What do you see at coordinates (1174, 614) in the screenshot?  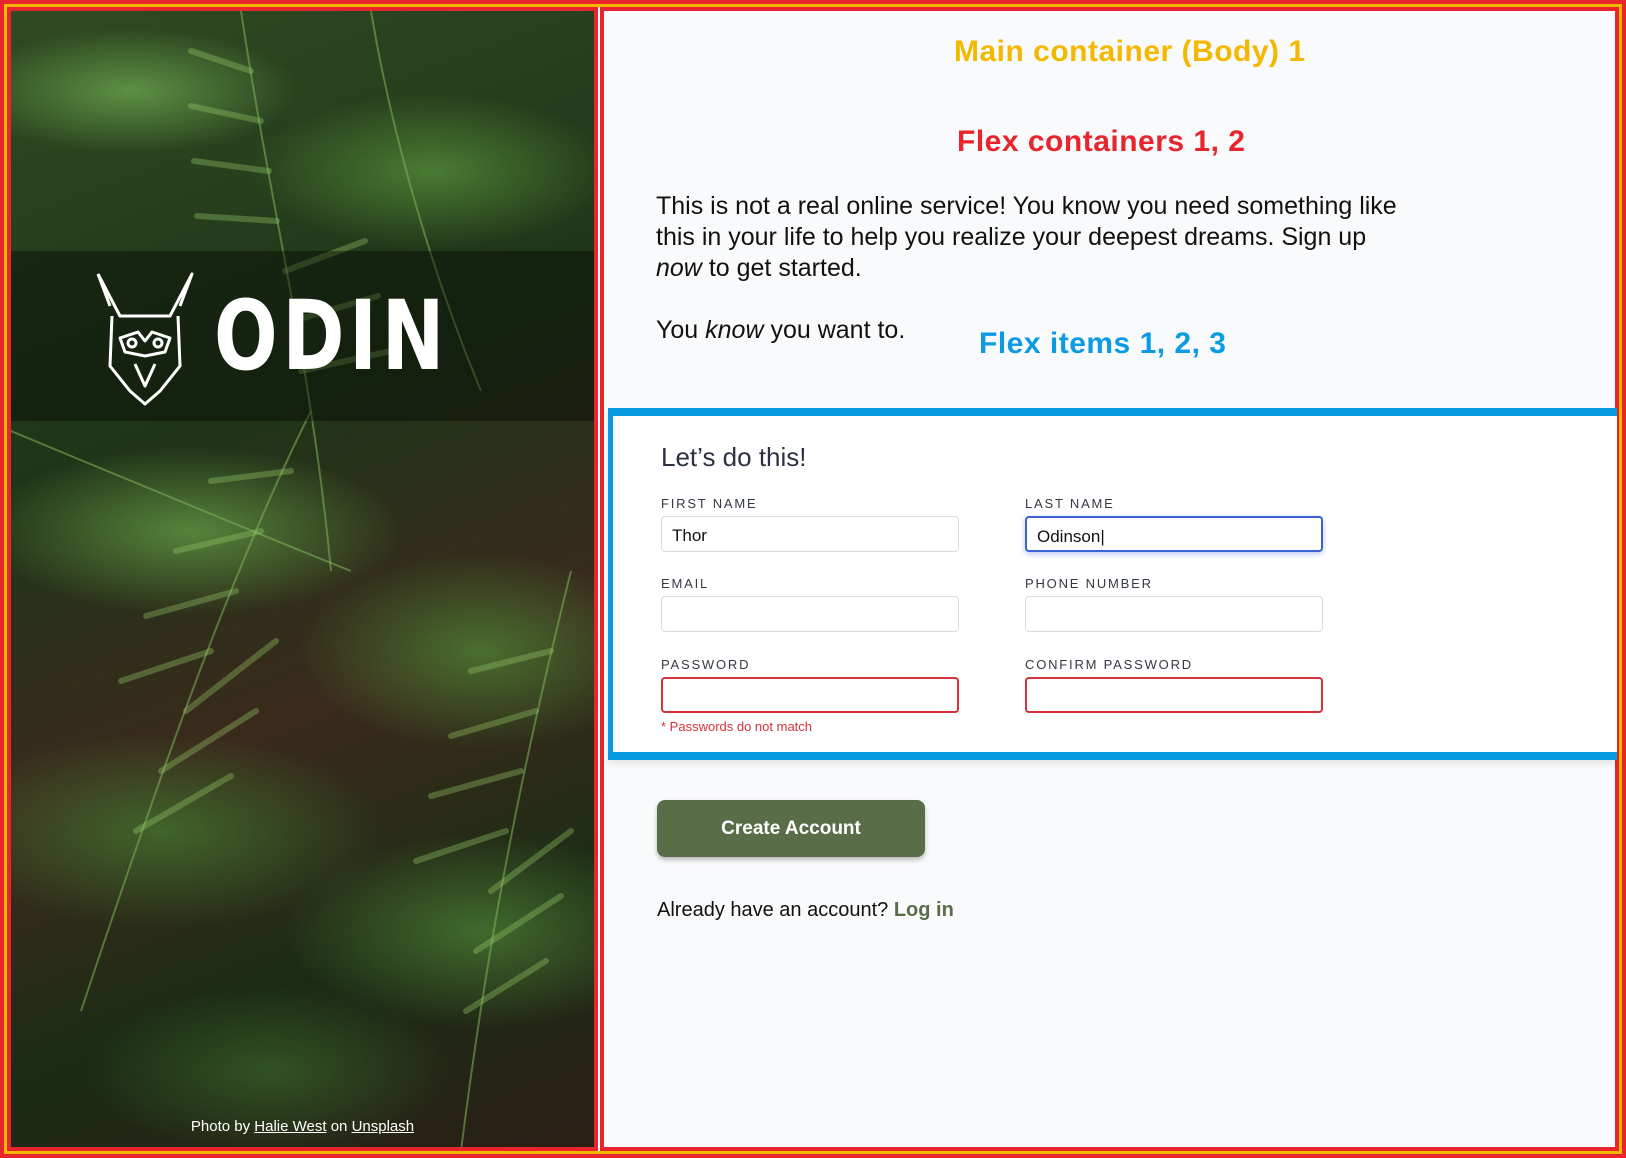 I see `phone-input` at bounding box center [1174, 614].